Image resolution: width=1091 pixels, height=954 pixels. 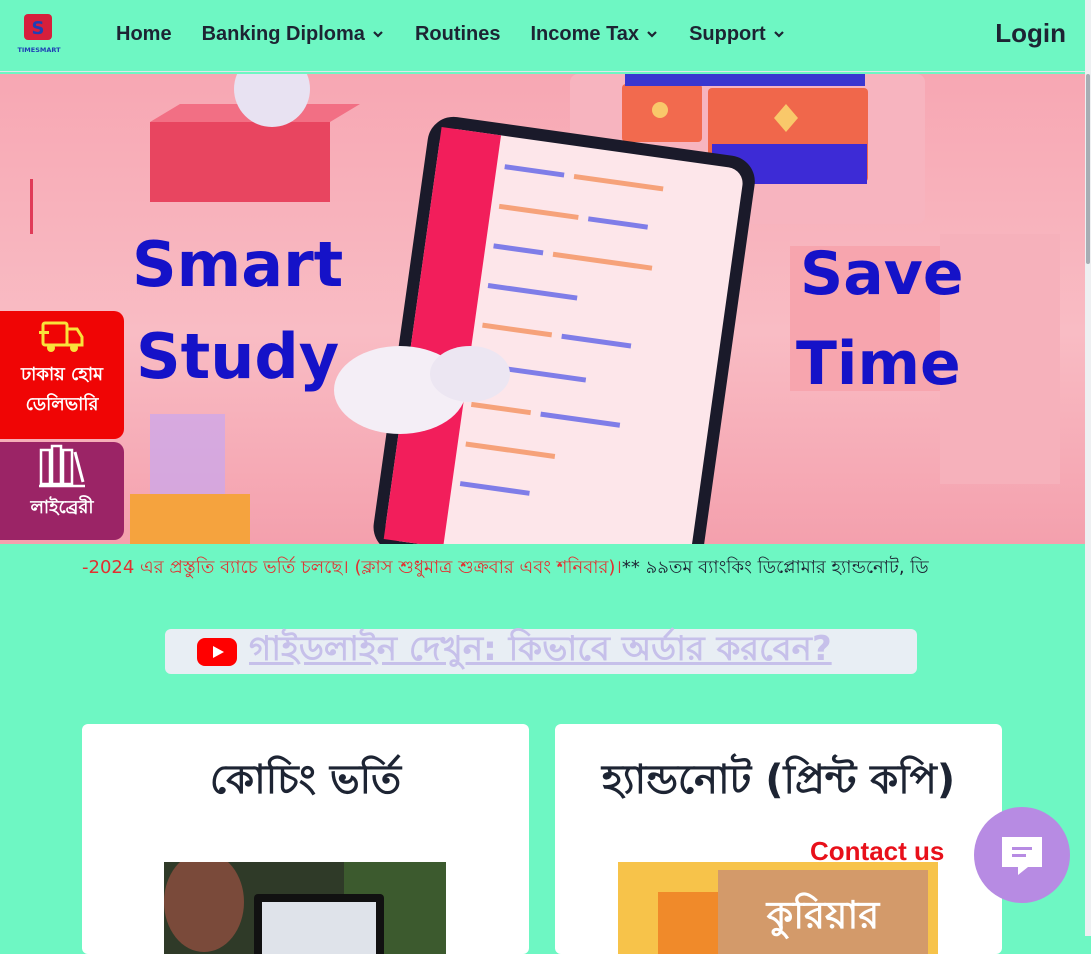 What do you see at coordinates (585, 33) in the screenshot?
I see `nav-income-tax-label: Income Tax` at bounding box center [585, 33].